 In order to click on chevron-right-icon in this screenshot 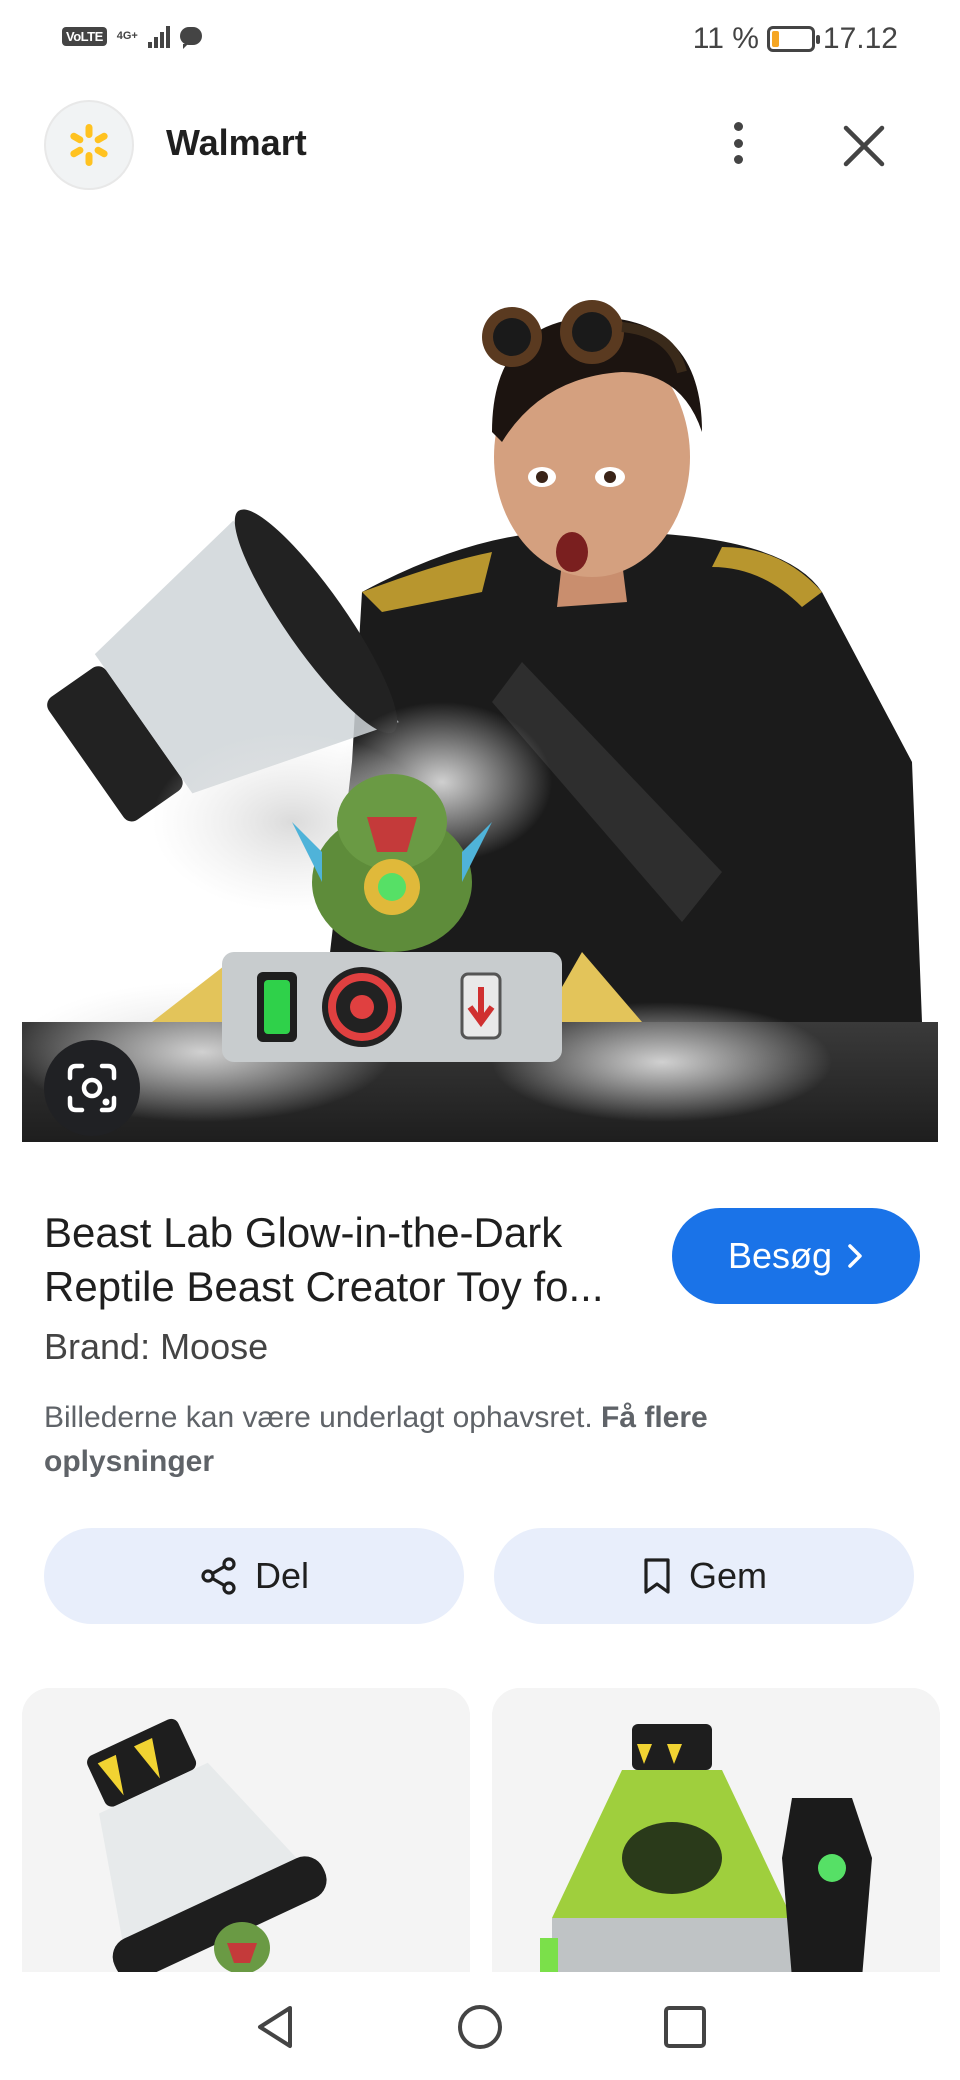, I will do `click(855, 1256)`.